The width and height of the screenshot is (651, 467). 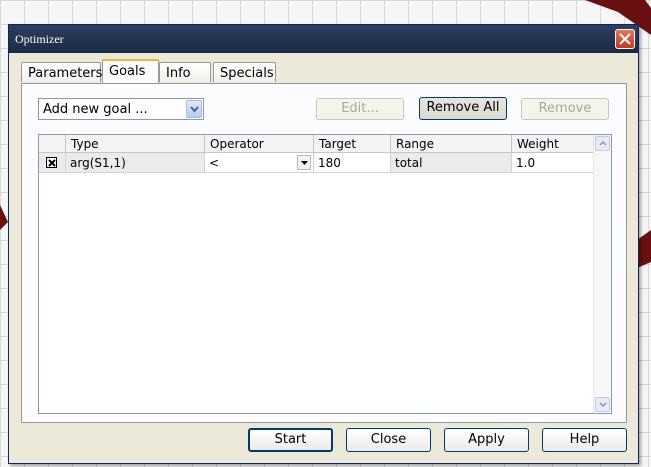 I want to click on cell-weight: 1.0, so click(x=553, y=163).